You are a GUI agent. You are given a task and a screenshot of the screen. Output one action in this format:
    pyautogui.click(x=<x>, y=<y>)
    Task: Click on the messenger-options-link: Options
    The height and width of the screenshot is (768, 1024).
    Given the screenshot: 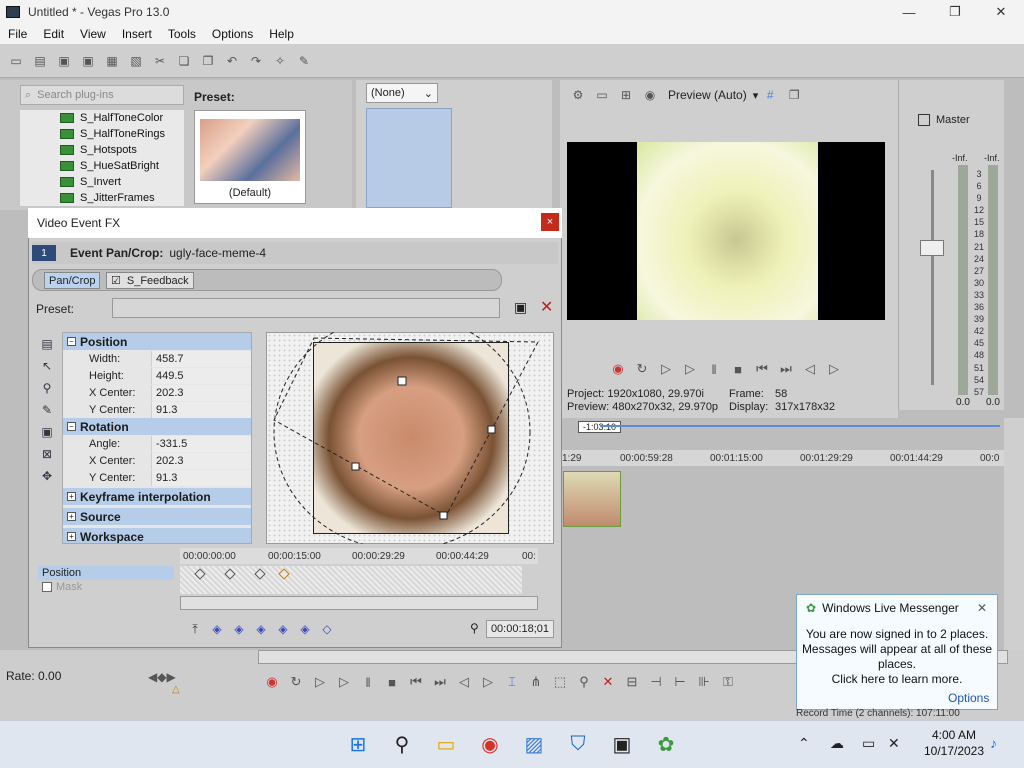 What is the action you would take?
    pyautogui.click(x=968, y=698)
    